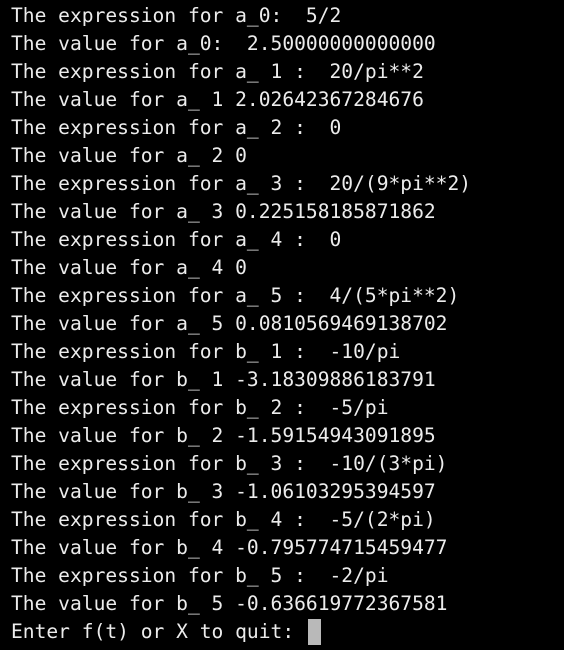 The width and height of the screenshot is (564, 650). I want to click on output-line: The value for b_ 5 -0.636619772367581, so click(229, 603).